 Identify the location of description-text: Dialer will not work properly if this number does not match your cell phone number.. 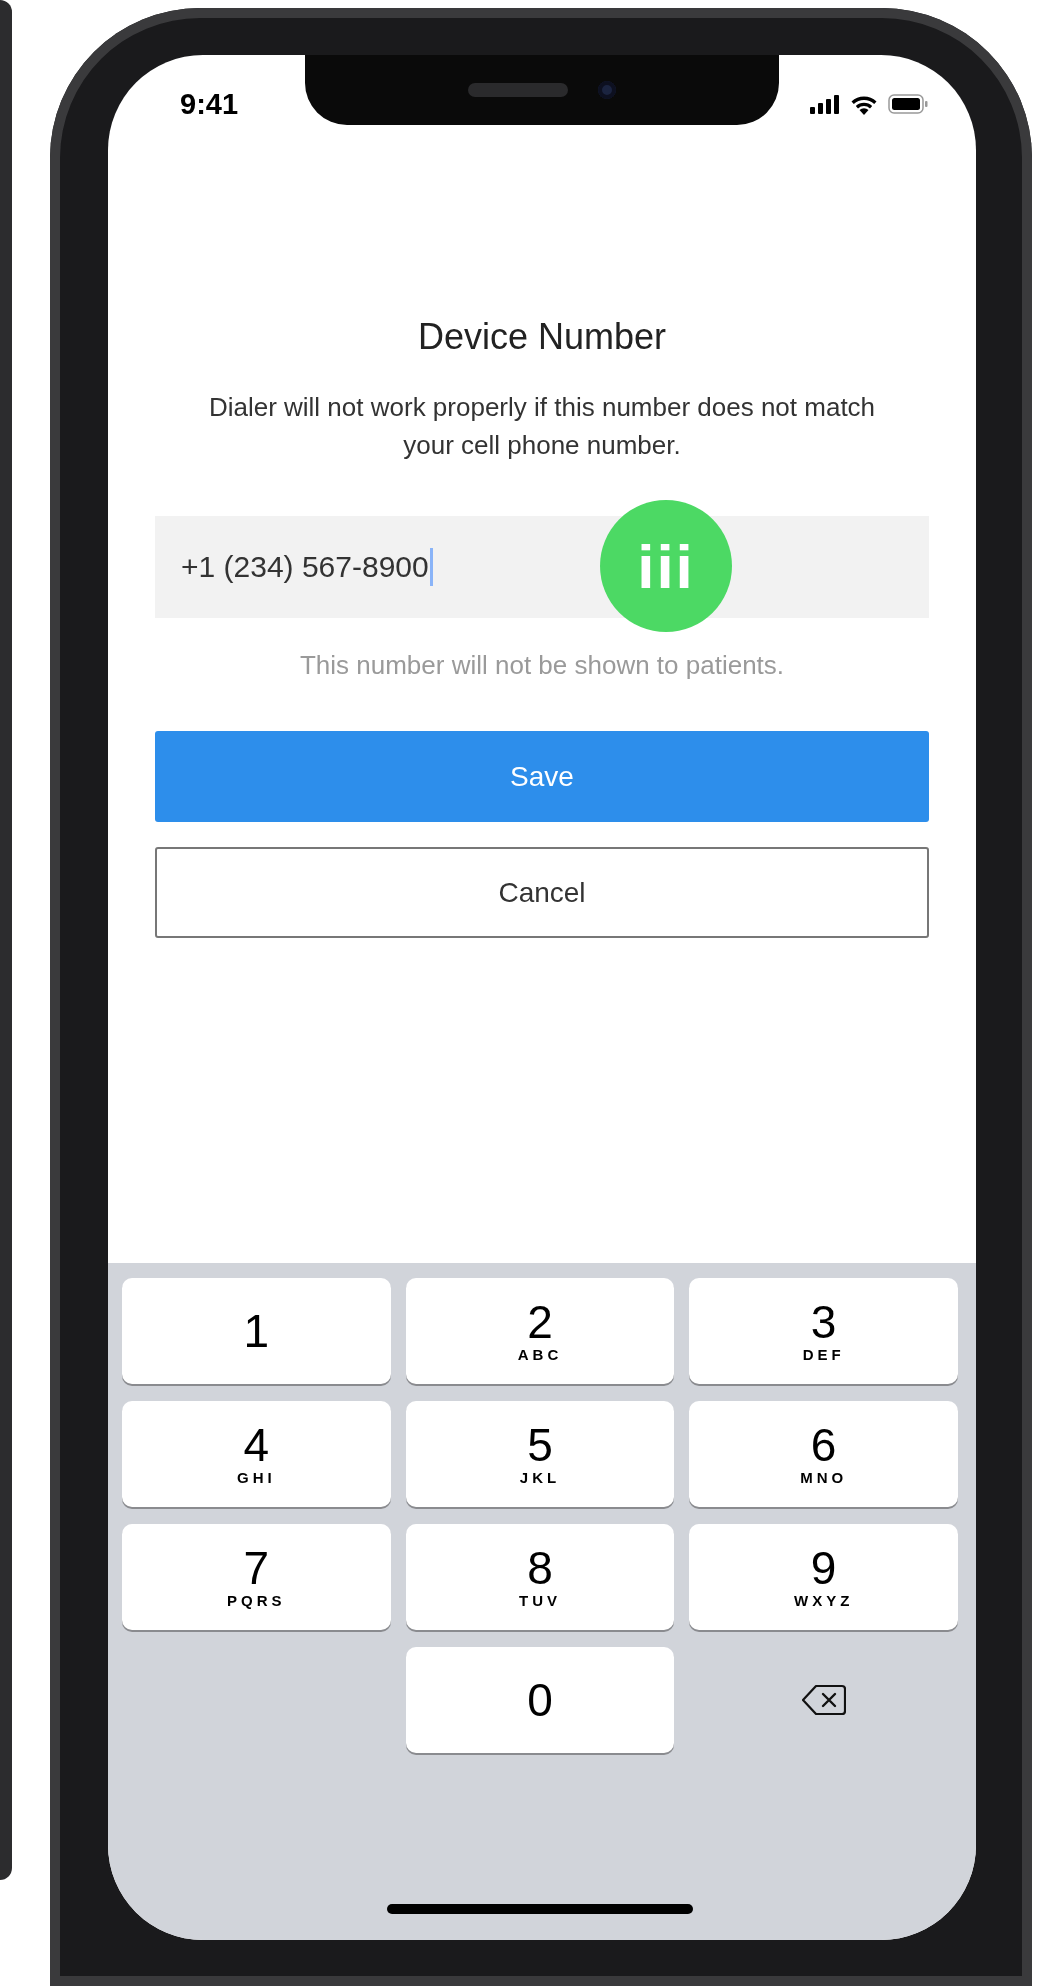
(542, 426).